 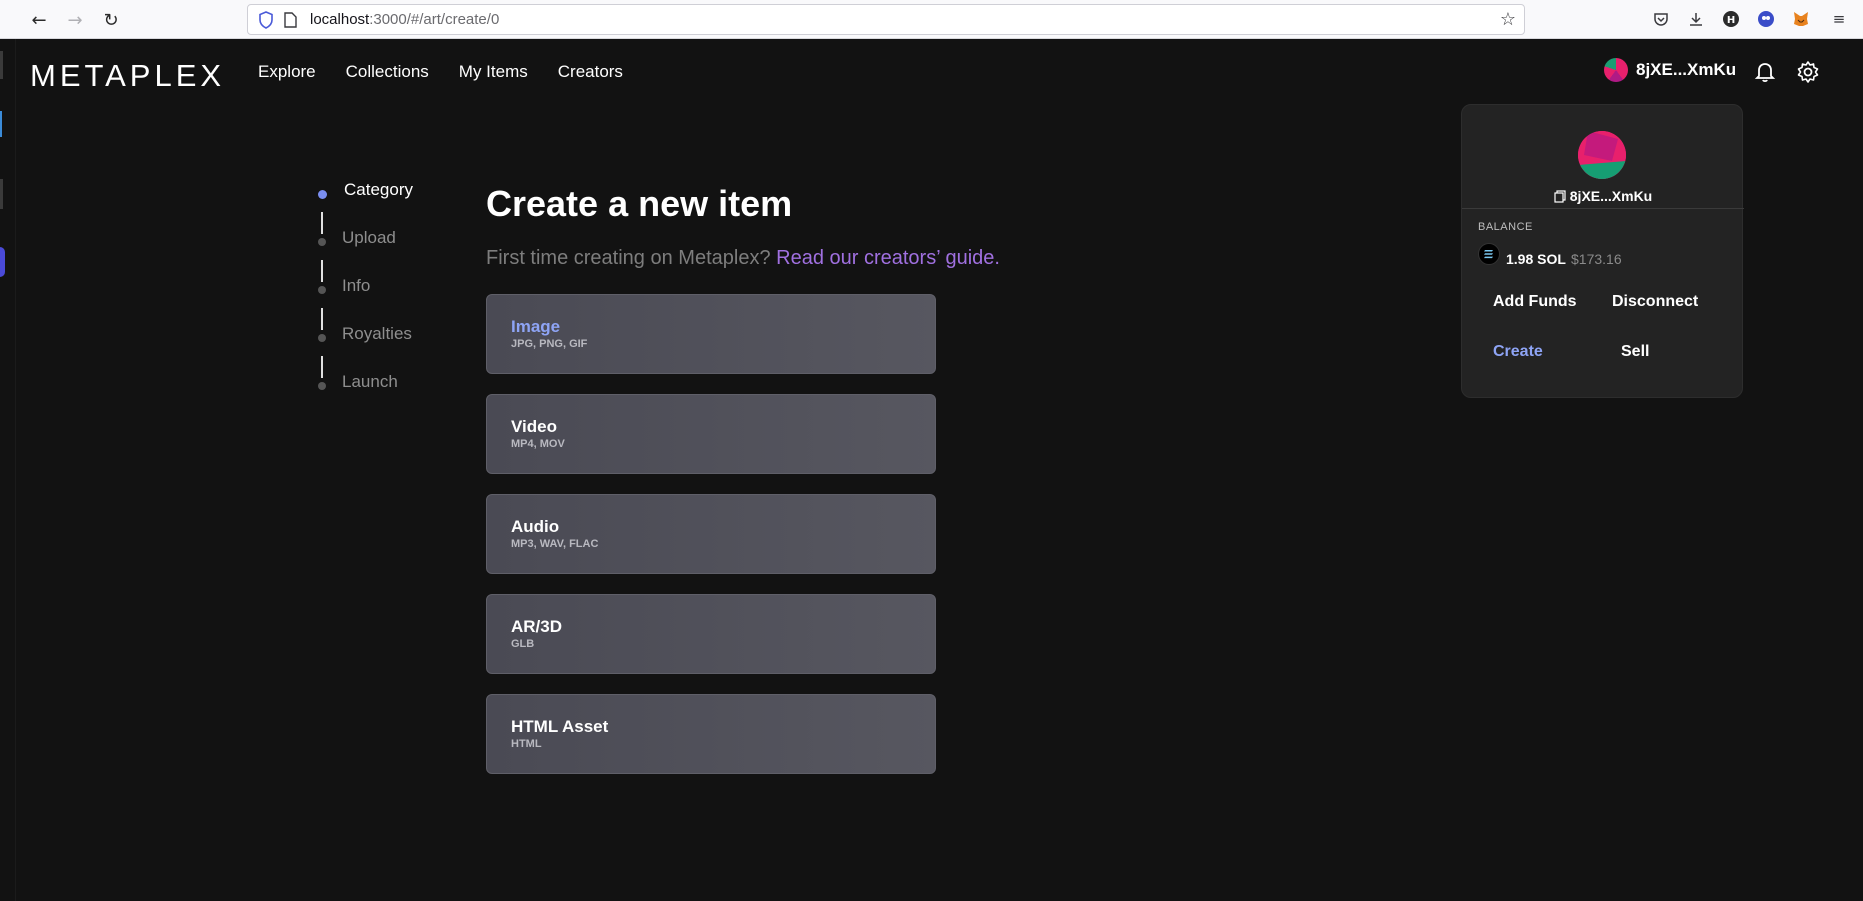 I want to click on copy-icon, so click(x=1560, y=196).